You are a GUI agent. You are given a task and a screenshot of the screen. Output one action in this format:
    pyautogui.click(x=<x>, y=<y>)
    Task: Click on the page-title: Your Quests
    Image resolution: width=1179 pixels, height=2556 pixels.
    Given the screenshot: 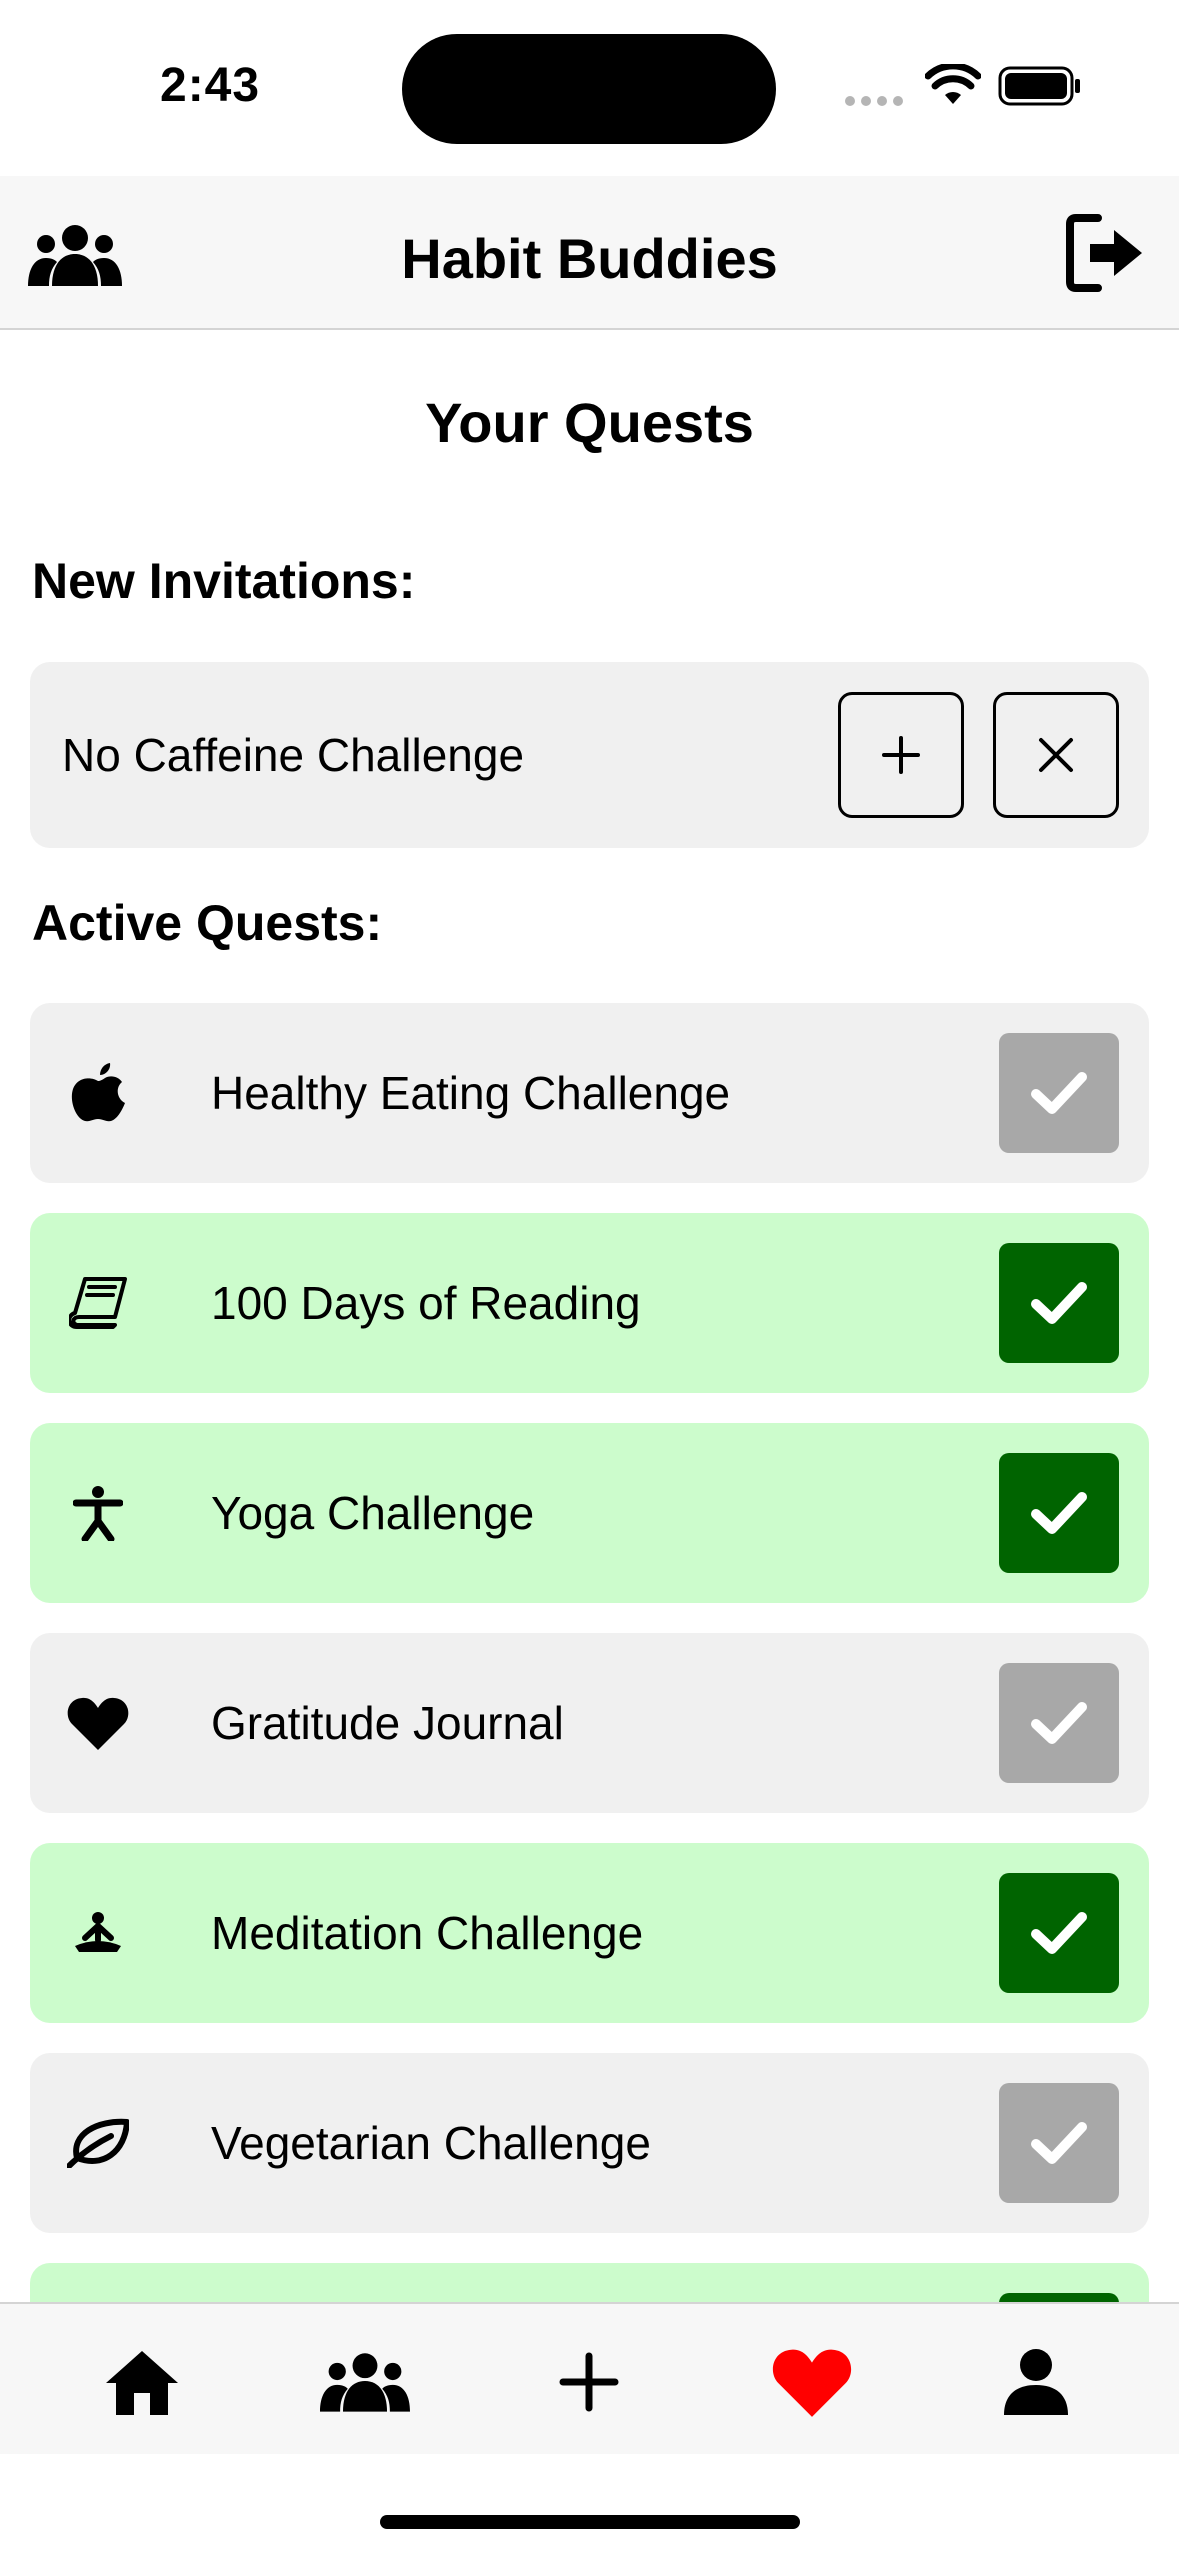 What is the action you would take?
    pyautogui.click(x=589, y=422)
    